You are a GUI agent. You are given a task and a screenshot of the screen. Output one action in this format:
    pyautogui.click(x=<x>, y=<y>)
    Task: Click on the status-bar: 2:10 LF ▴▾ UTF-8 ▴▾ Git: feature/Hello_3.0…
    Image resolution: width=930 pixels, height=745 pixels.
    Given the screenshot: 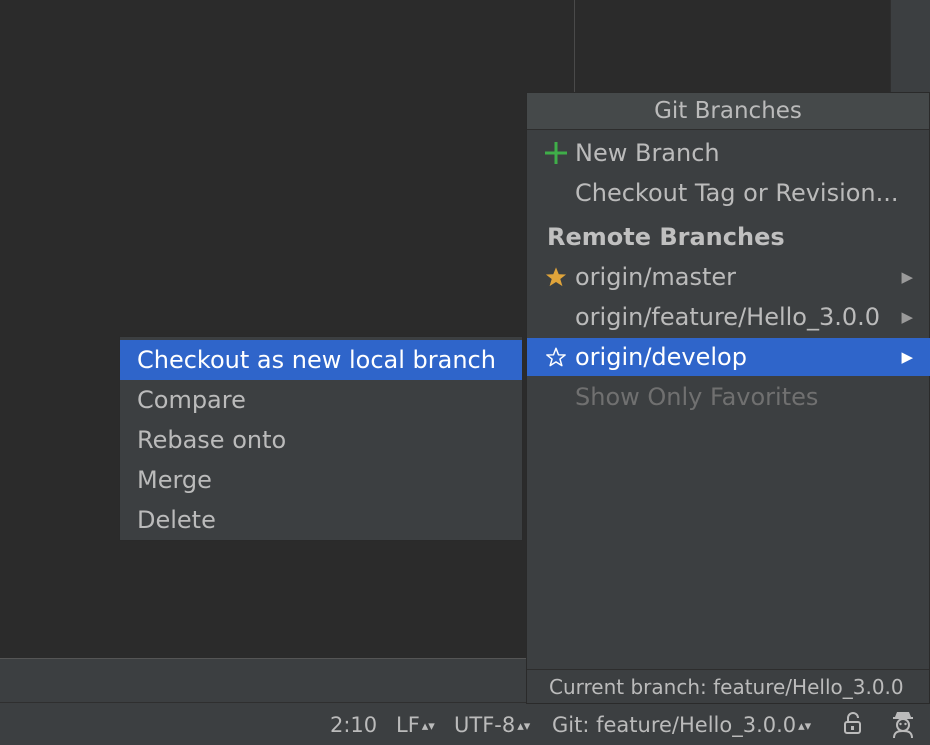 What is the action you would take?
    pyautogui.click(x=465, y=723)
    